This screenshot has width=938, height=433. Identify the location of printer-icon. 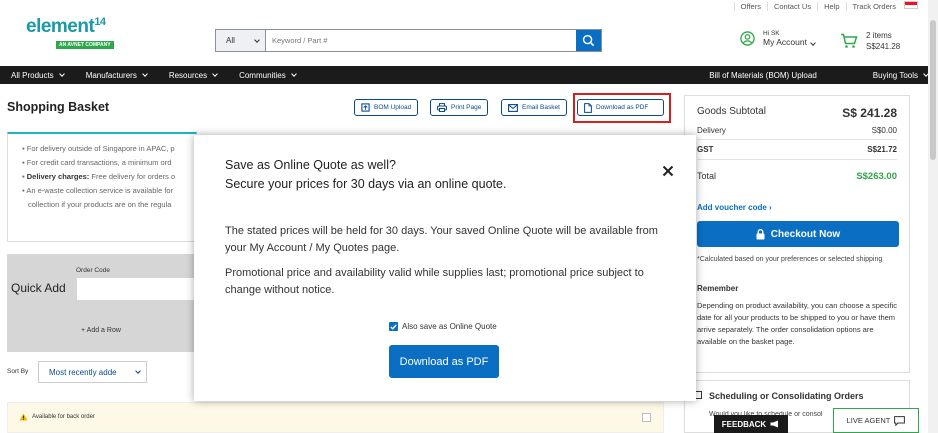
(442, 107).